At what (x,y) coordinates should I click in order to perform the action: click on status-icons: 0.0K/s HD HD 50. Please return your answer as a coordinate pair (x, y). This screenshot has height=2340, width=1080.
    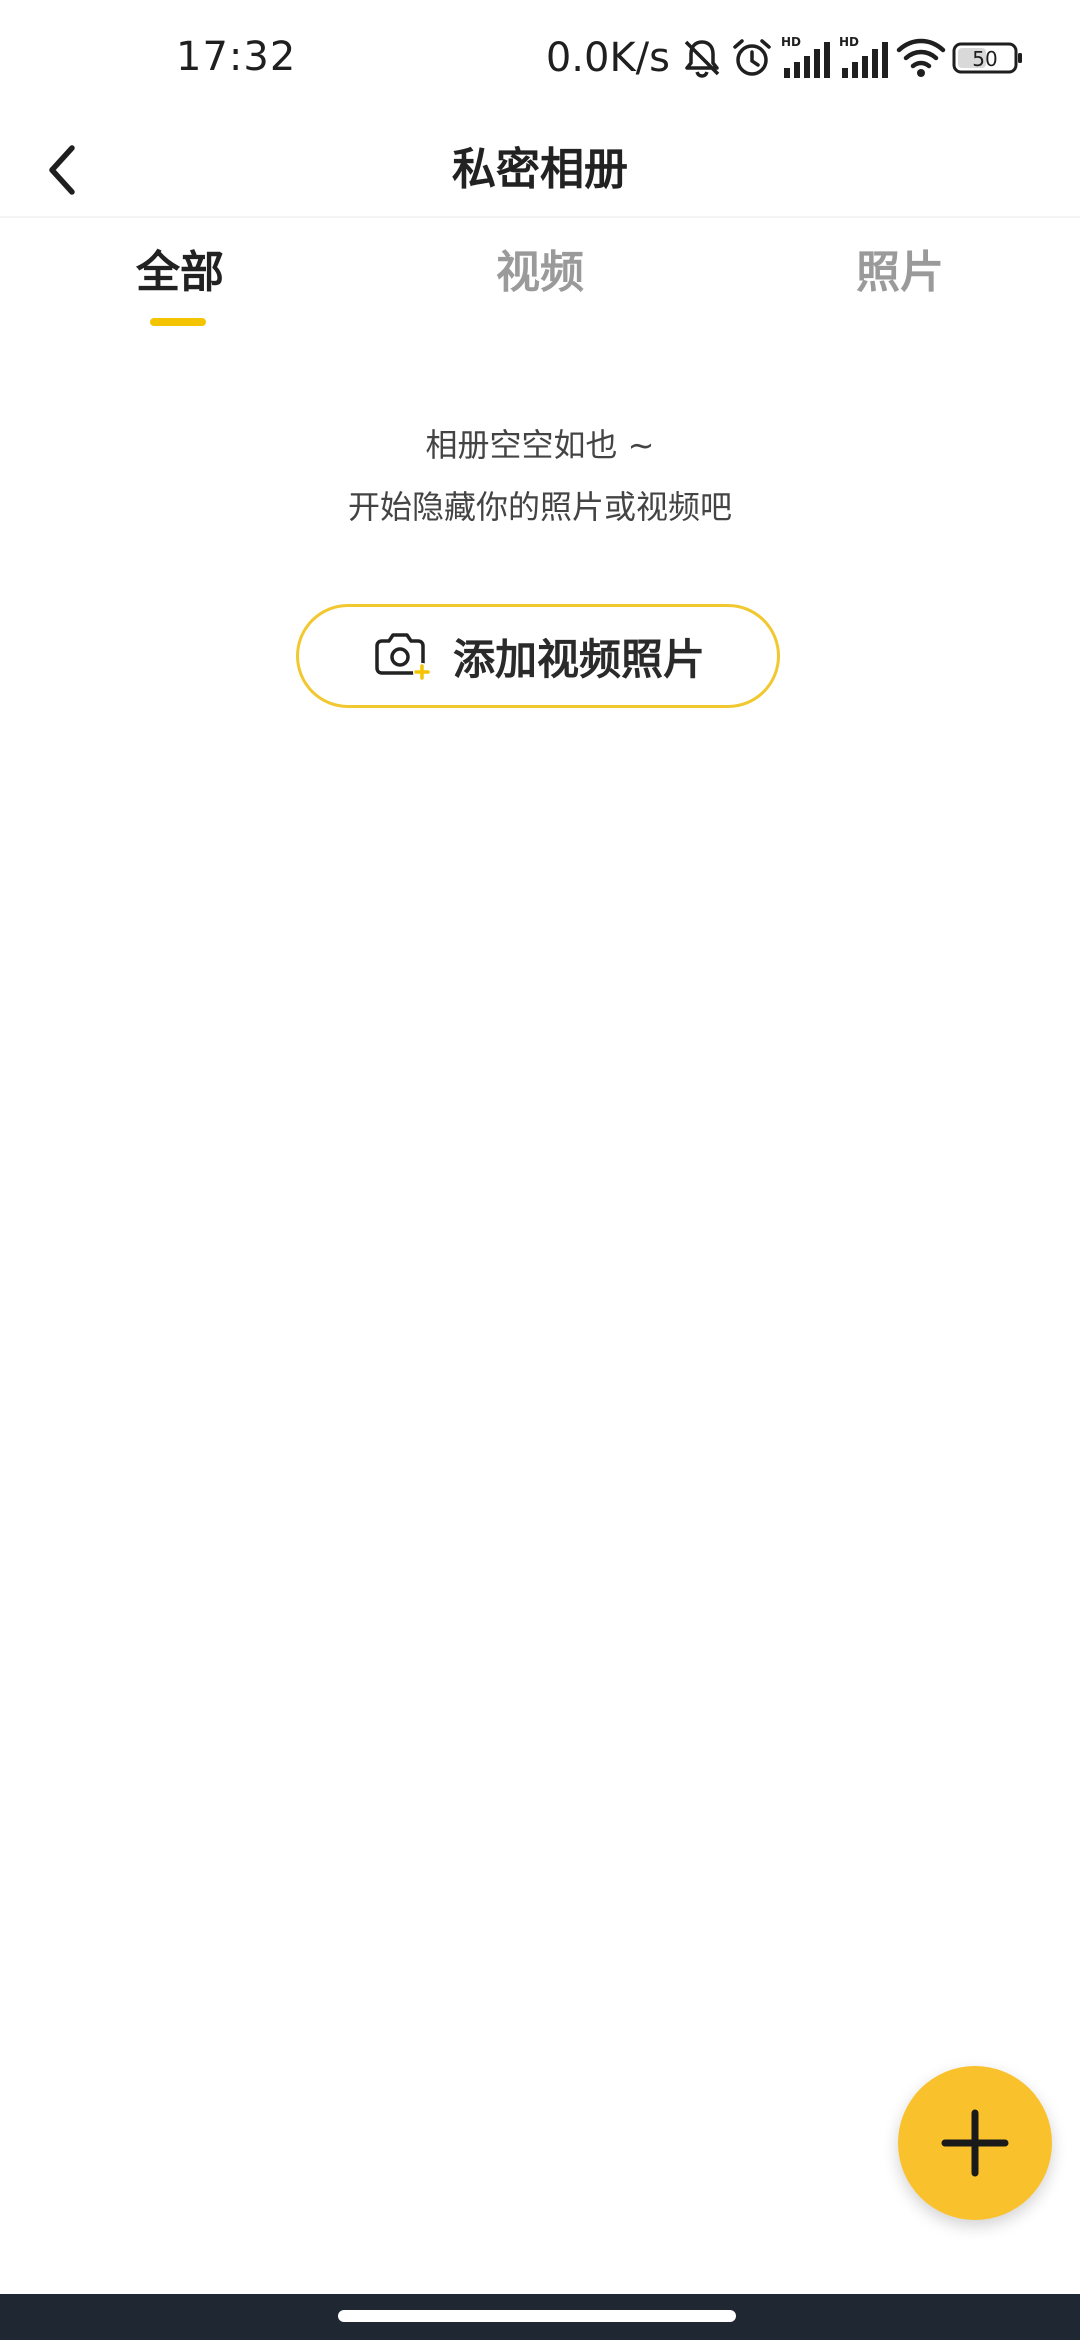
    Looking at the image, I should click on (785, 58).